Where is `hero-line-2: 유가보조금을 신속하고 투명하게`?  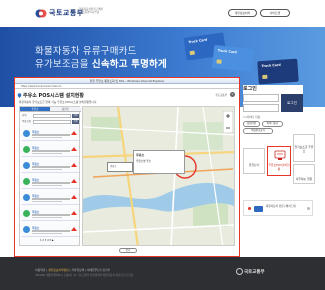
hero-line-2: 유가보조금을 신속하고 투명하게 is located at coordinates (101, 63).